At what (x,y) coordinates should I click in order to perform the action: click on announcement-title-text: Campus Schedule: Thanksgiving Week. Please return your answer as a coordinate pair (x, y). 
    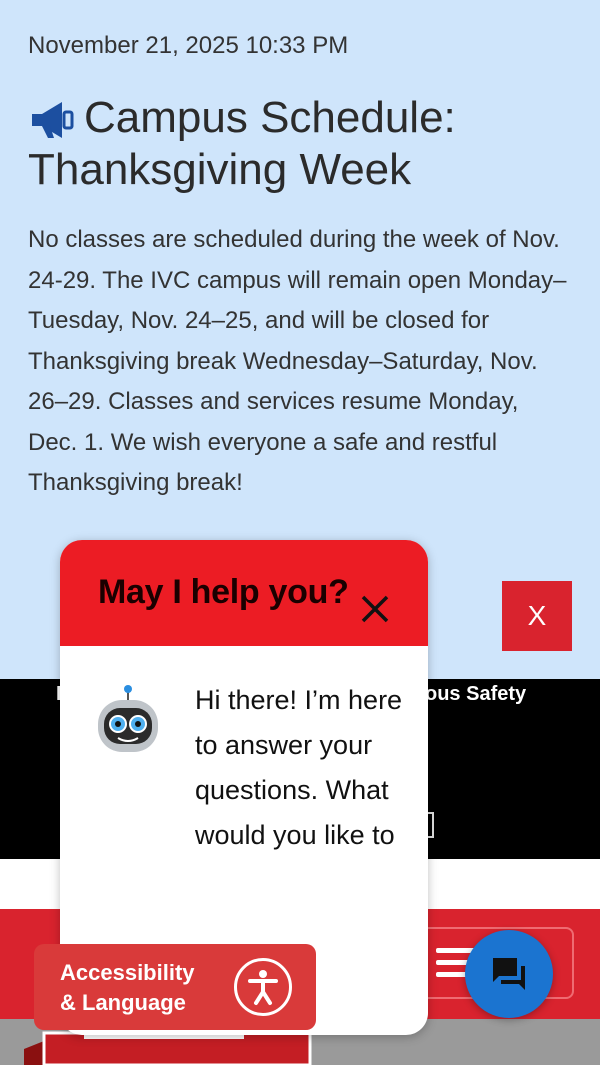
    Looking at the image, I should click on (242, 143).